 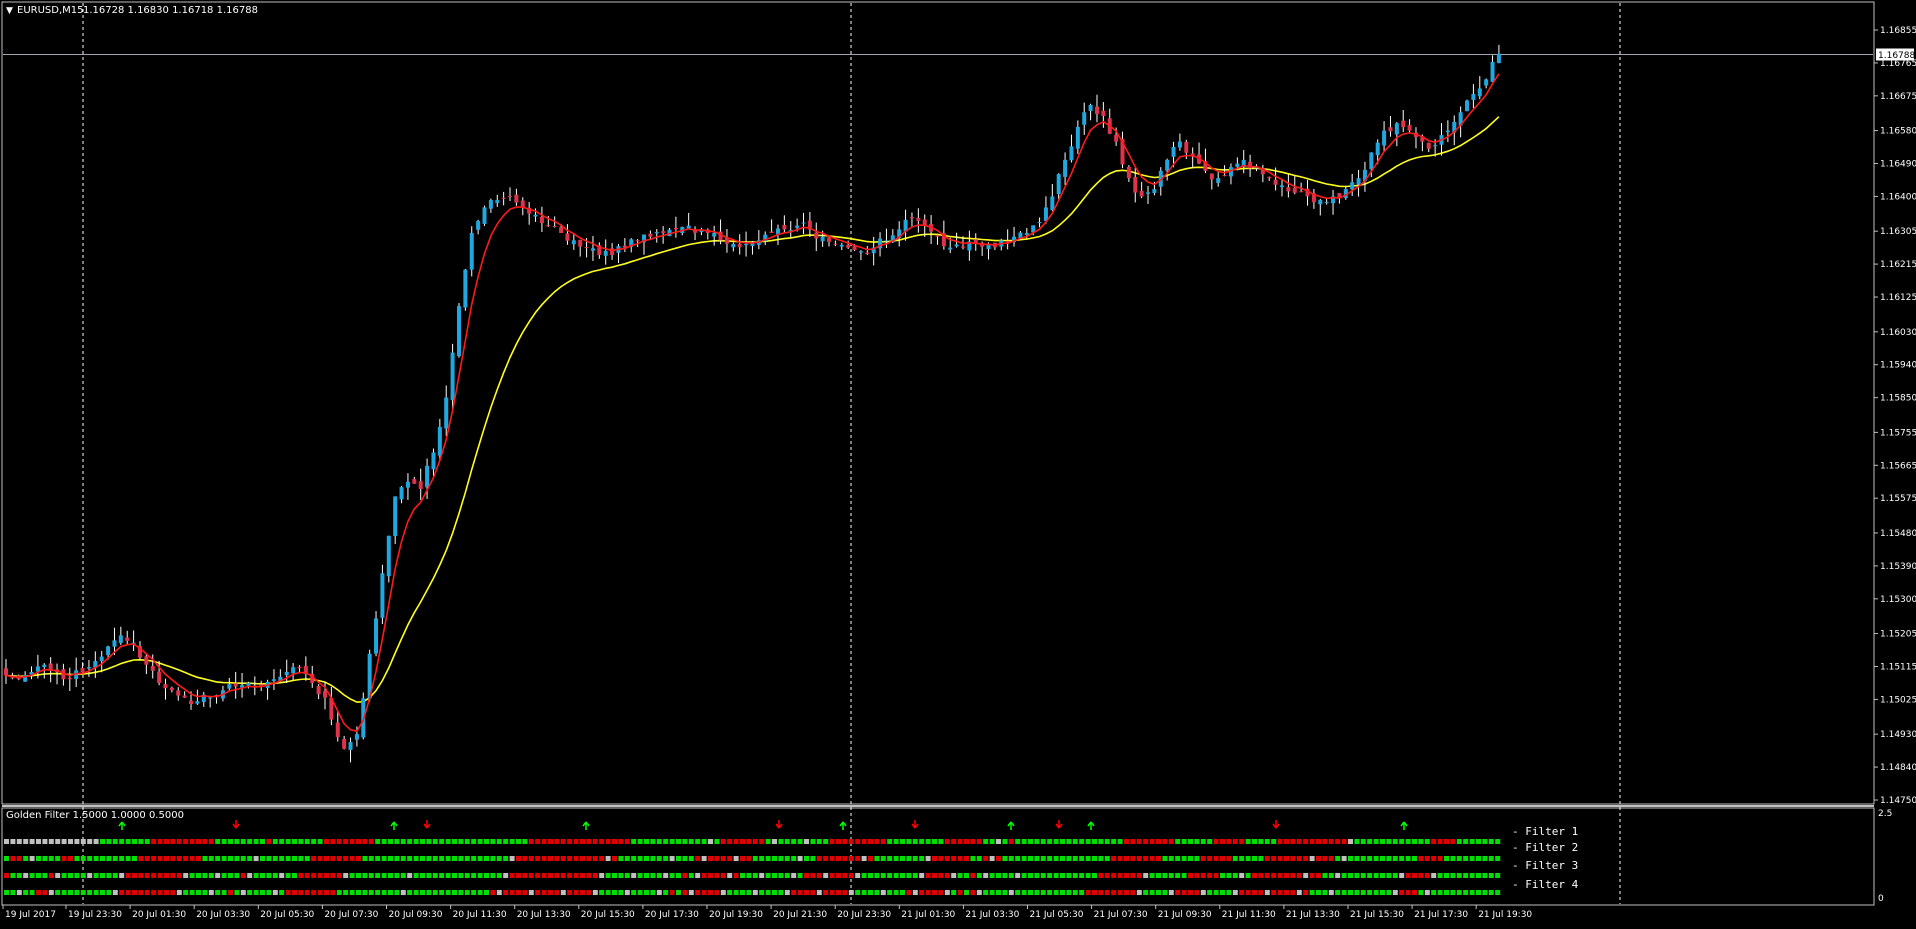 What do you see at coordinates (159, 915) in the screenshot?
I see `time-label: 20 Jul 01:30` at bounding box center [159, 915].